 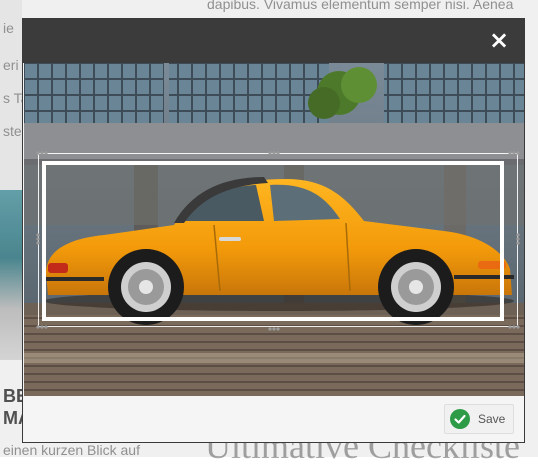 I want to click on crop-handle-top-left, so click(x=42, y=153).